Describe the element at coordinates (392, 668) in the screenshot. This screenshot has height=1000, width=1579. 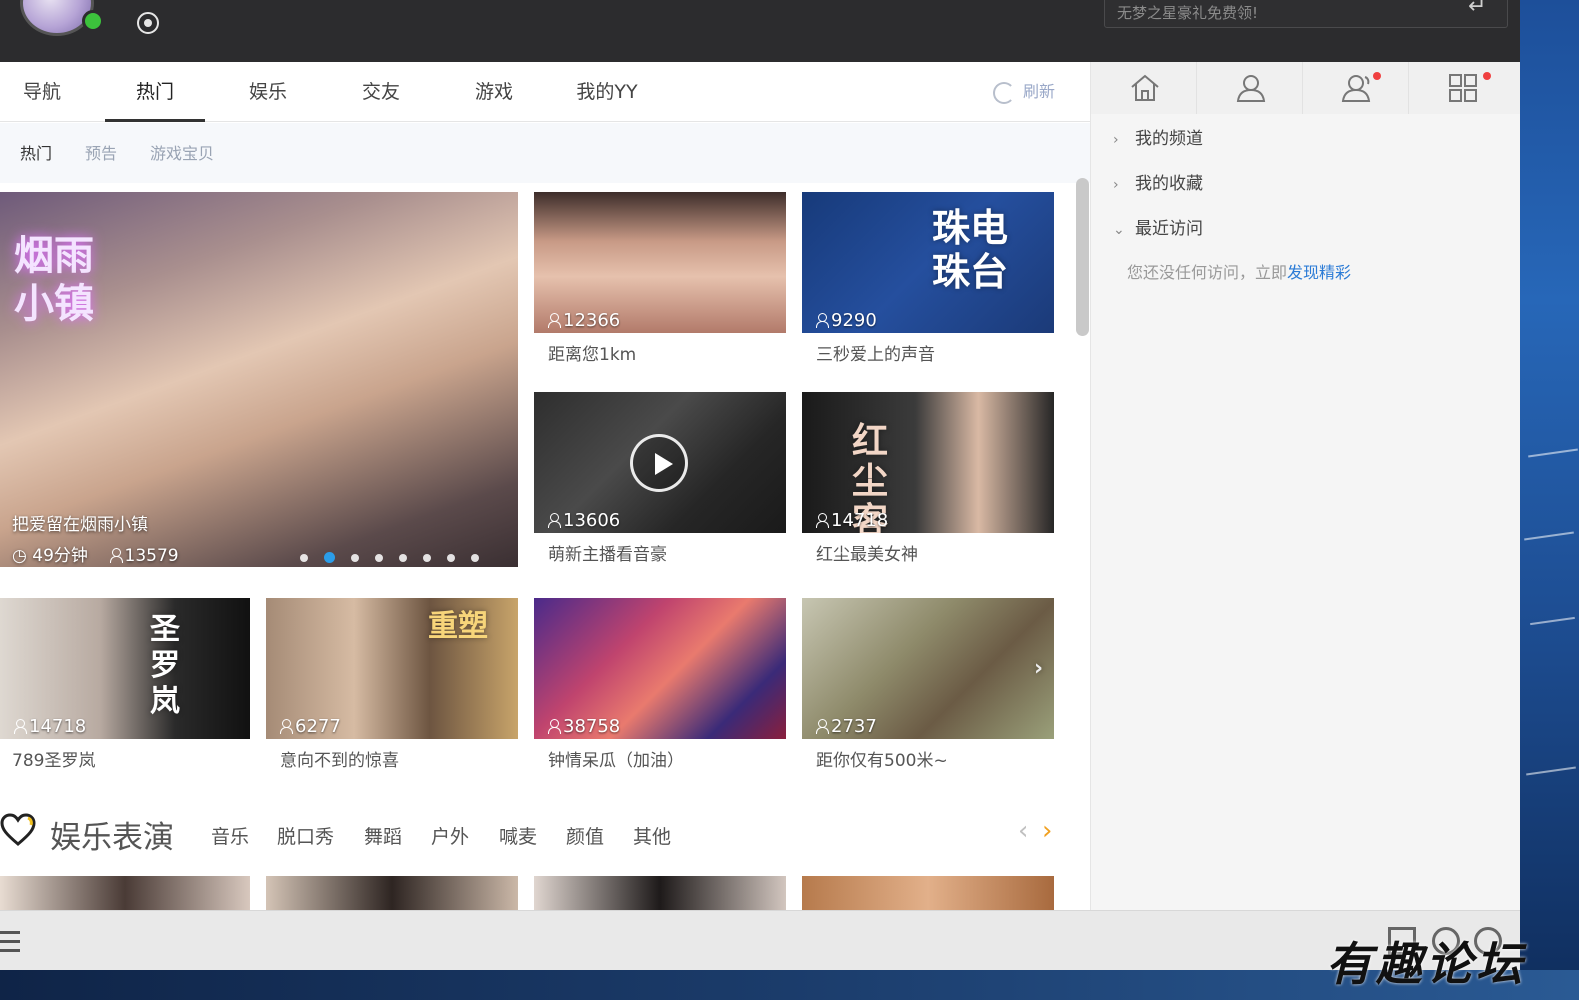
I see `stream-tile: 重塑 6277` at that location.